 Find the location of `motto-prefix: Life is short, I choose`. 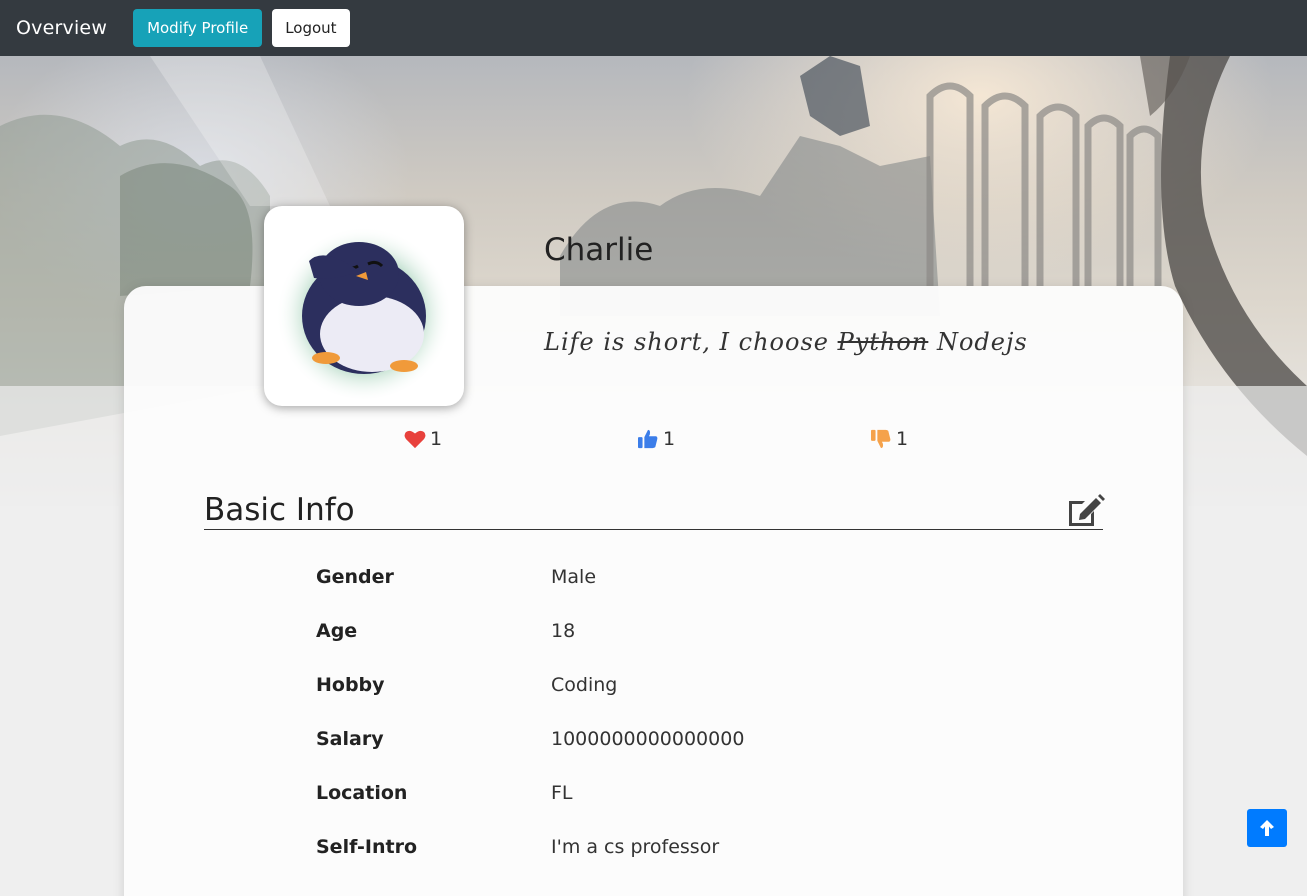

motto-prefix: Life is short, I choose is located at coordinates (691, 342).